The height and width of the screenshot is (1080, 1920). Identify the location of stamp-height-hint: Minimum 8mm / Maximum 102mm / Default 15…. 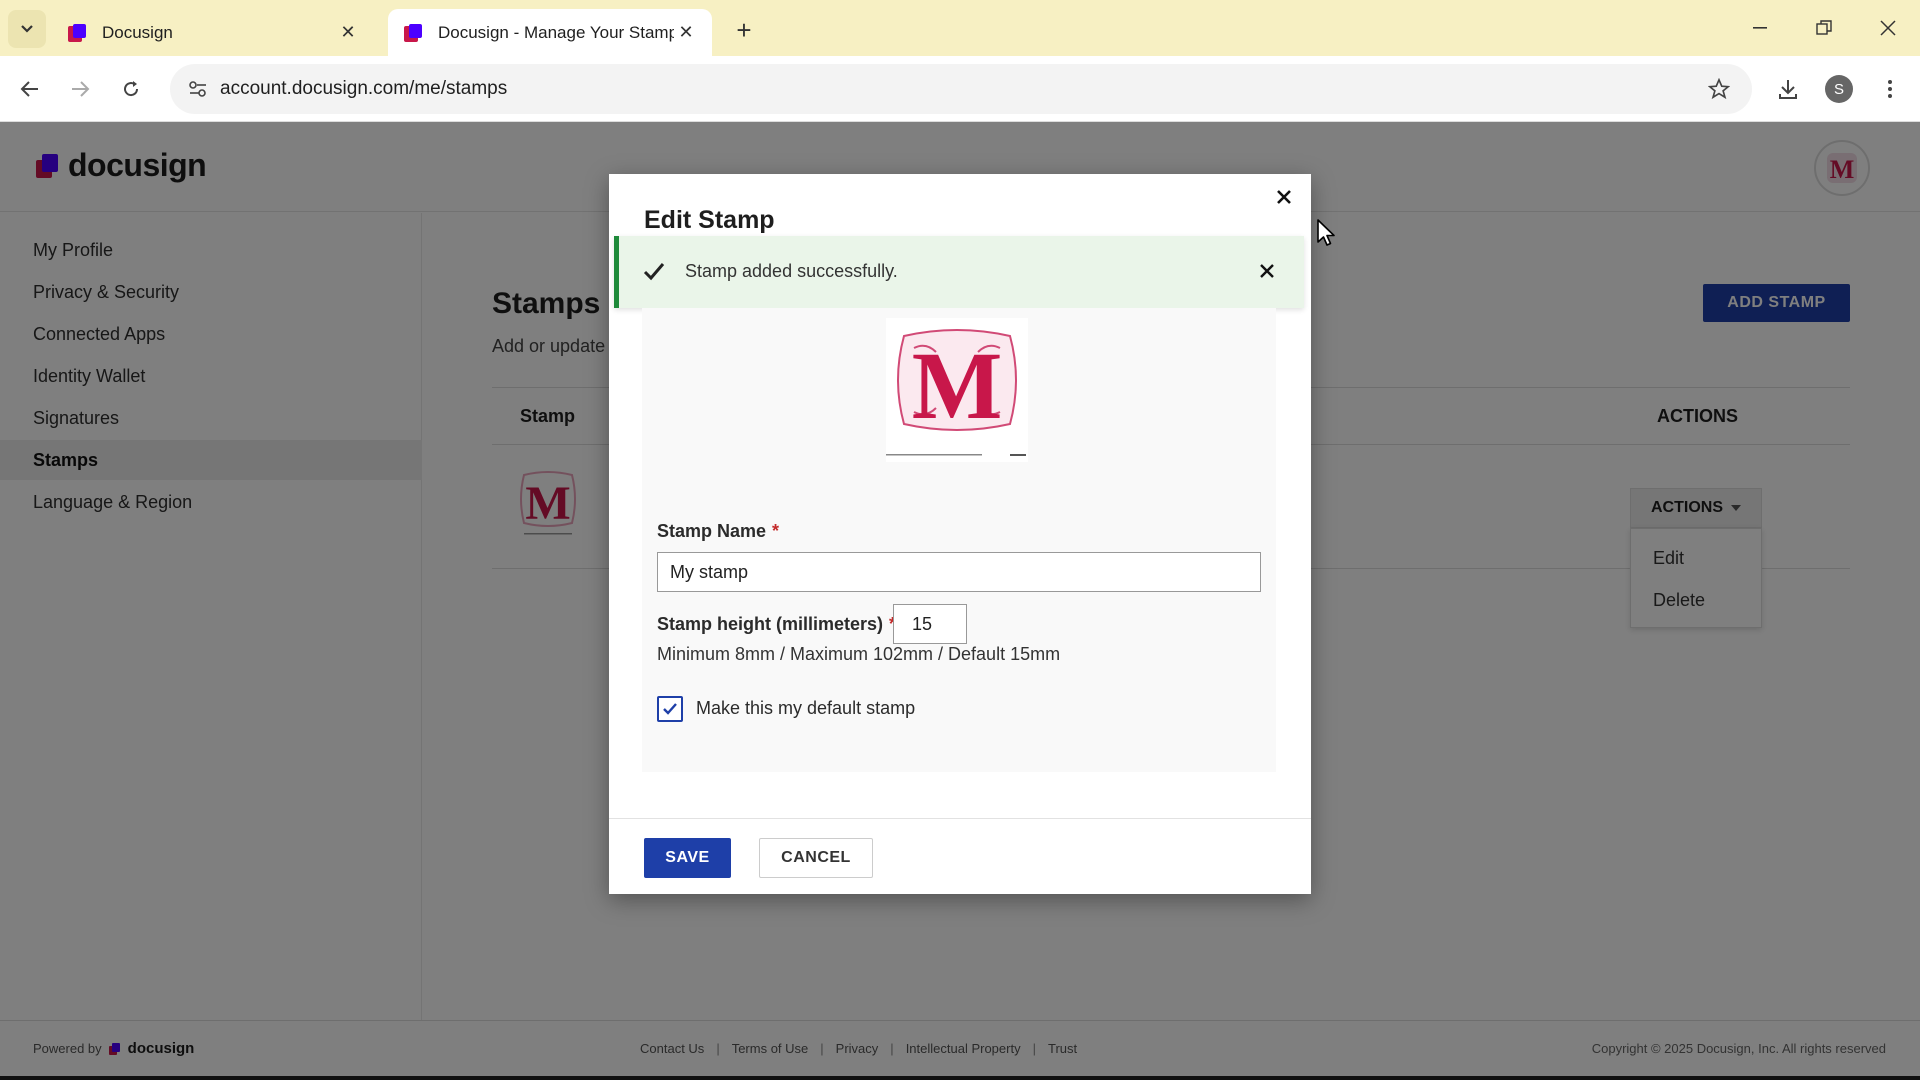
(859, 654).